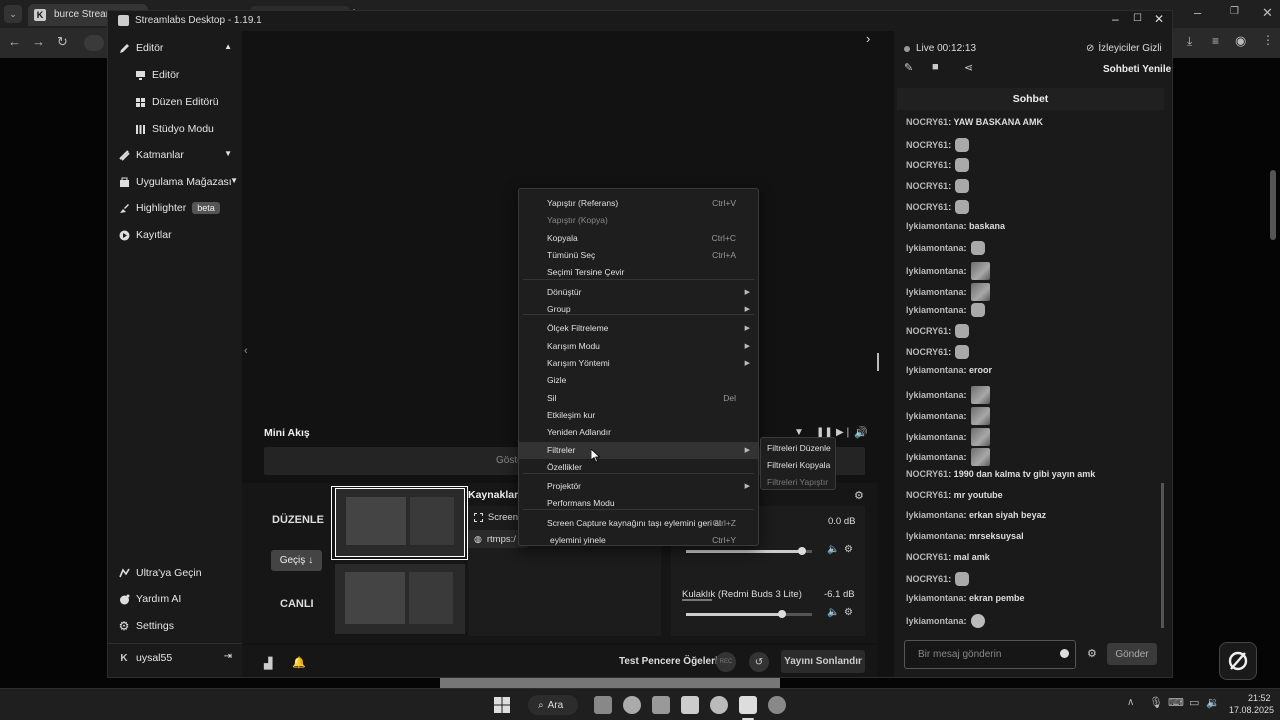 This screenshot has height=720, width=1280. What do you see at coordinates (1240, 41) in the screenshot?
I see `profile-icon: ◉` at bounding box center [1240, 41].